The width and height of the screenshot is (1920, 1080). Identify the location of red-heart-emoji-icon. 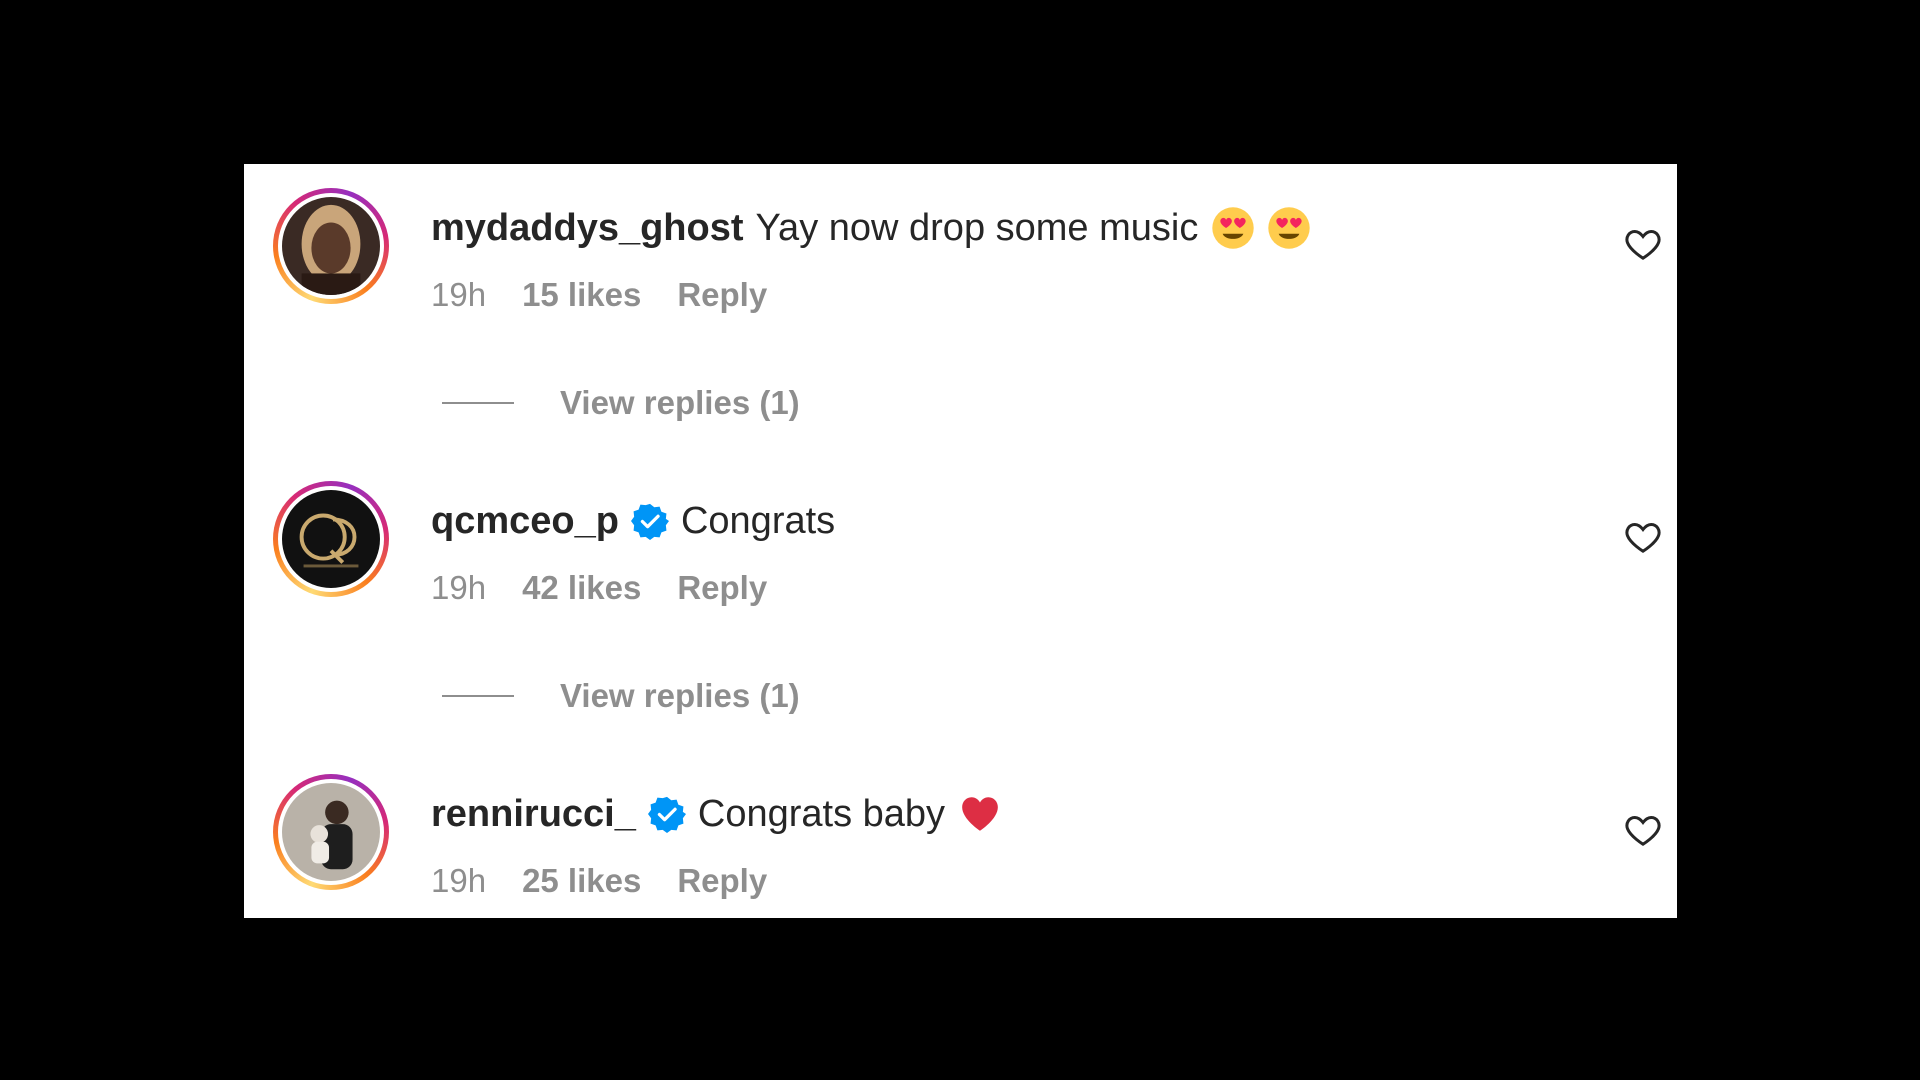
(980, 814).